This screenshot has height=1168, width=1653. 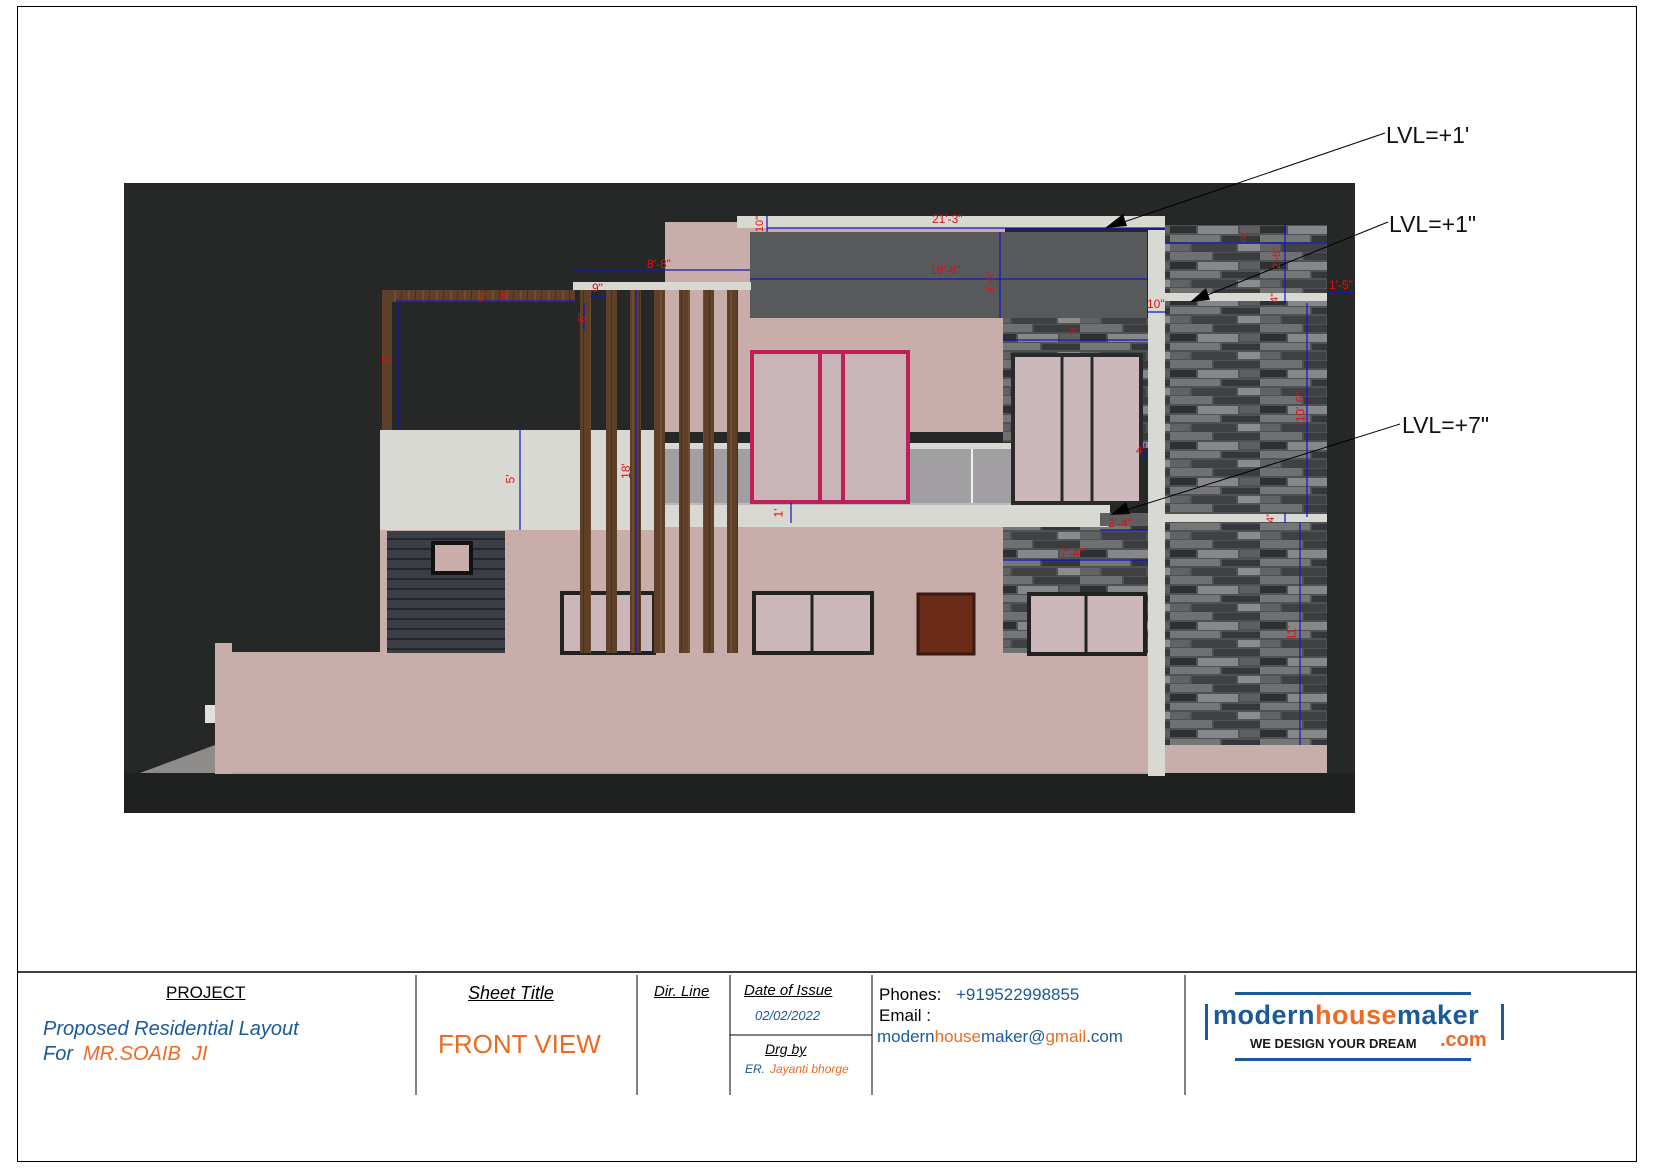 I want to click on first-floor-slab, so click(x=745, y=515).